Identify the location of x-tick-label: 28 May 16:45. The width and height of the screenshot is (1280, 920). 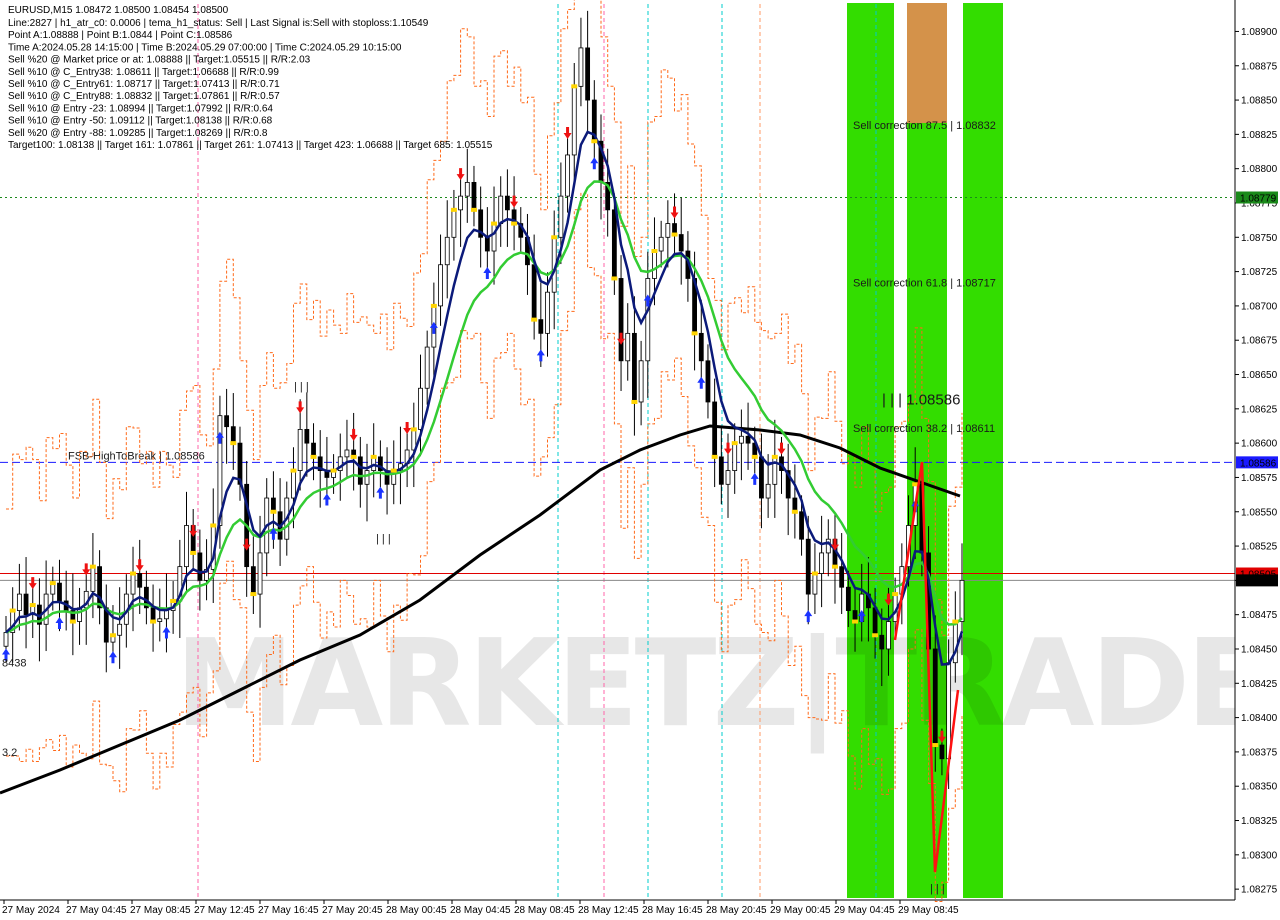
(672, 910).